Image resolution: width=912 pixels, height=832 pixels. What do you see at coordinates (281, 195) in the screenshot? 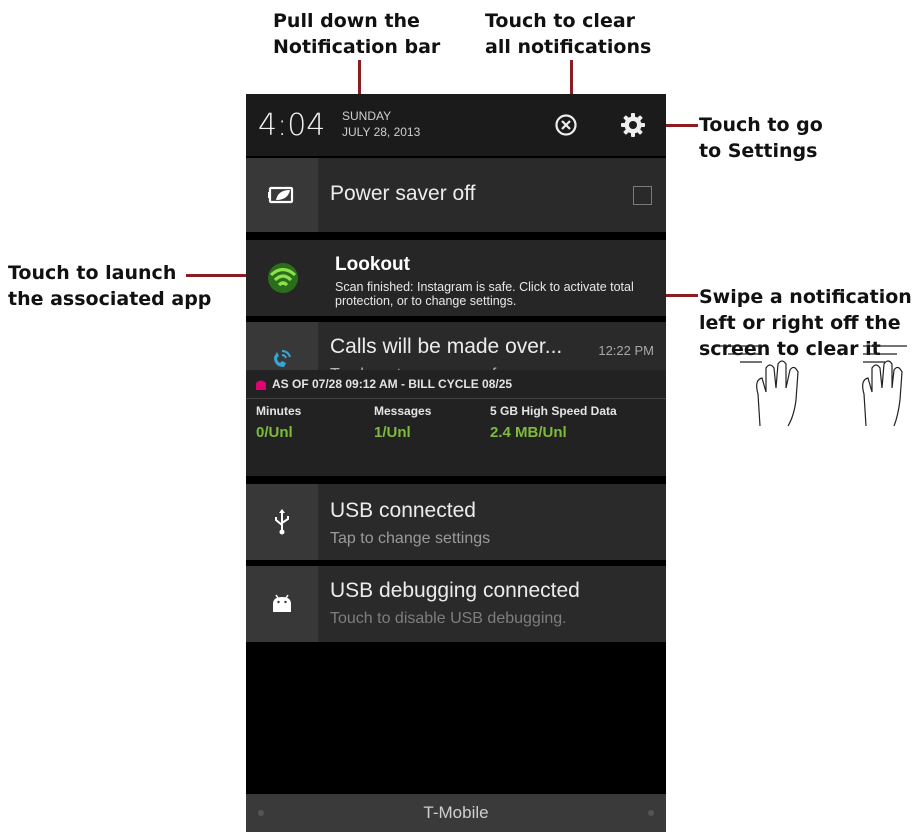
I see `battery-leaf-icon` at bounding box center [281, 195].